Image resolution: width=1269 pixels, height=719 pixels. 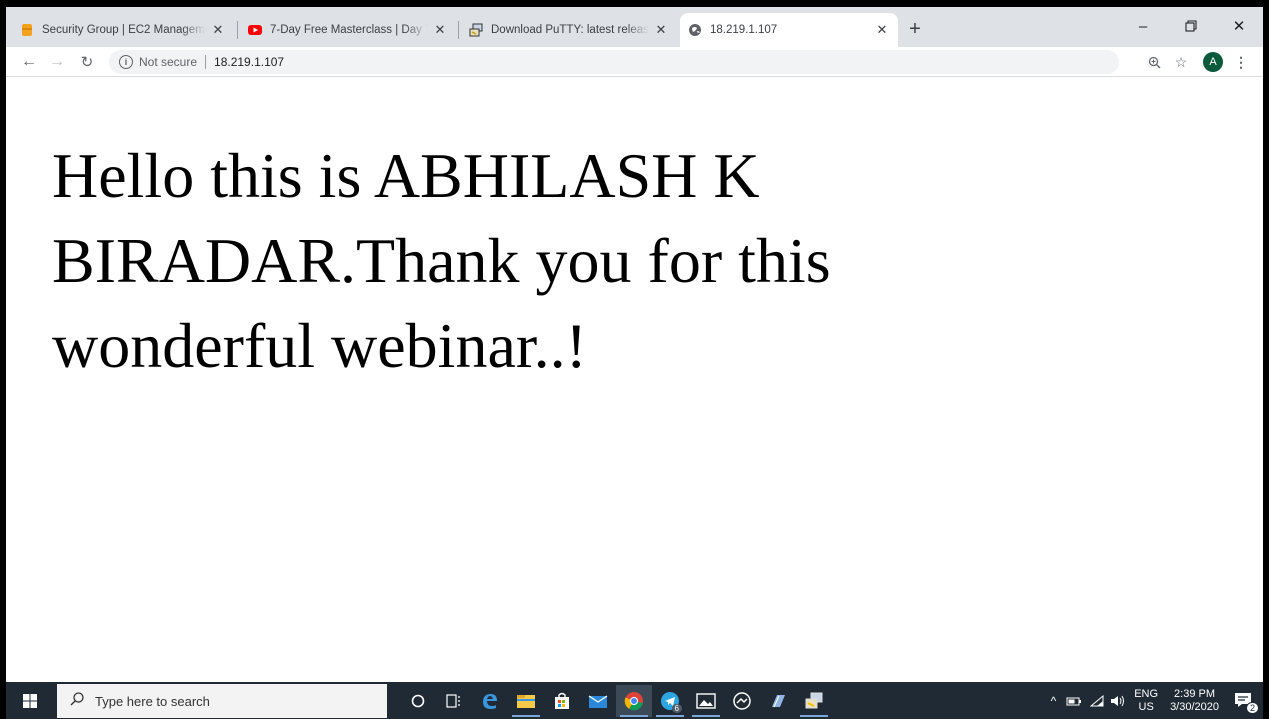 What do you see at coordinates (915, 29) in the screenshot?
I see `new-tab-button: +` at bounding box center [915, 29].